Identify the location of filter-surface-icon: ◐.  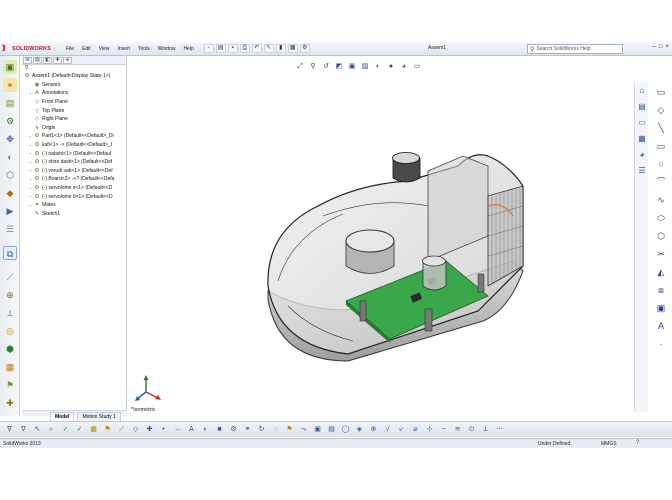
(205, 429).